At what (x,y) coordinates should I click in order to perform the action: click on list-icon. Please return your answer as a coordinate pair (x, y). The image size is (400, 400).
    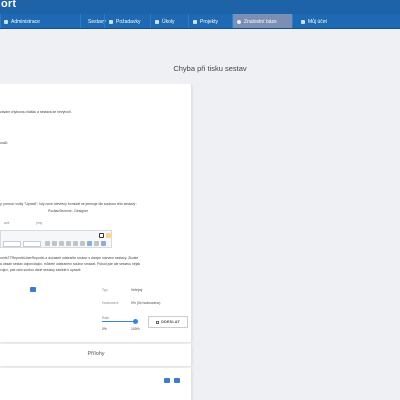
    Looking at the image, I should click on (68, 243).